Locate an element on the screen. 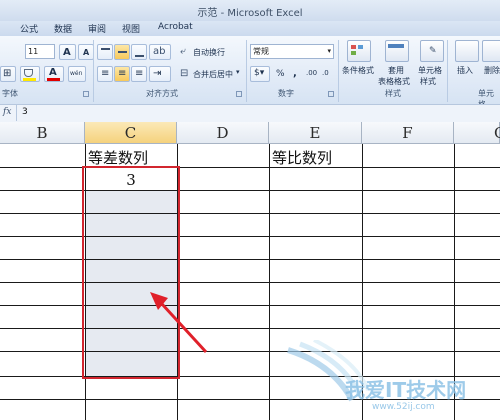  comma-button: , is located at coordinates (295, 73).